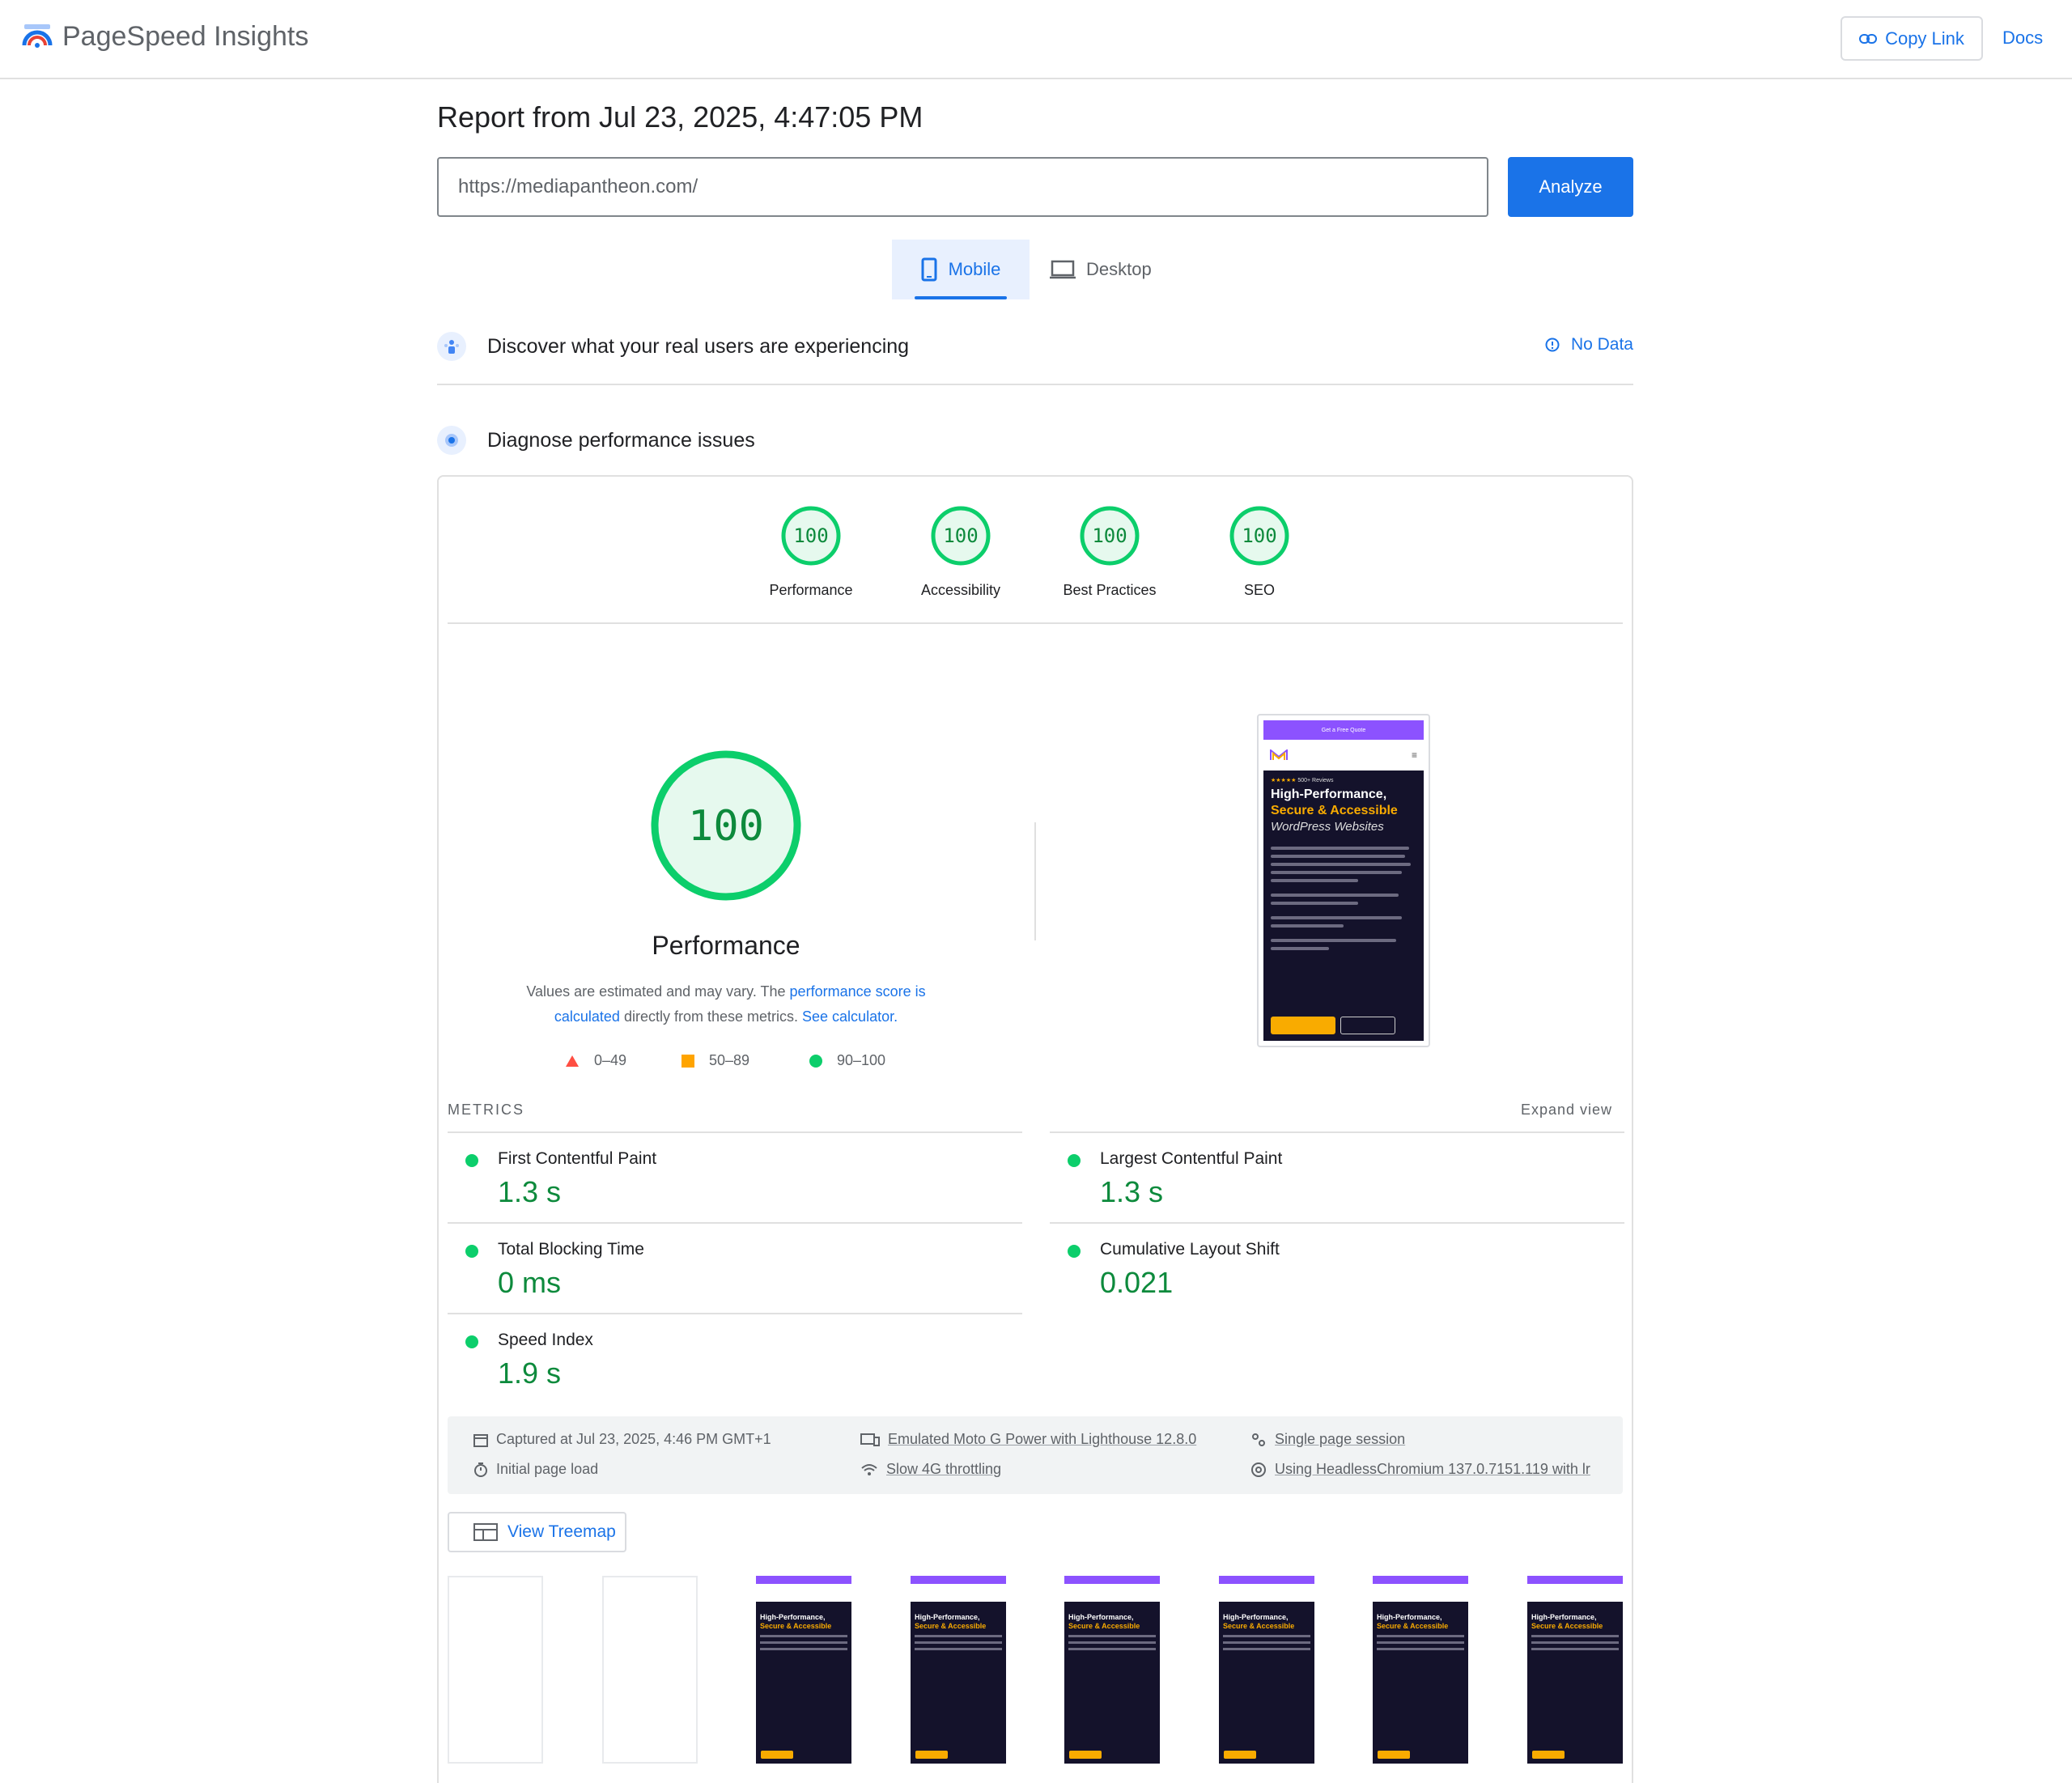 The height and width of the screenshot is (1783, 2072). What do you see at coordinates (1063, 269) in the screenshot?
I see `laptop-icon` at bounding box center [1063, 269].